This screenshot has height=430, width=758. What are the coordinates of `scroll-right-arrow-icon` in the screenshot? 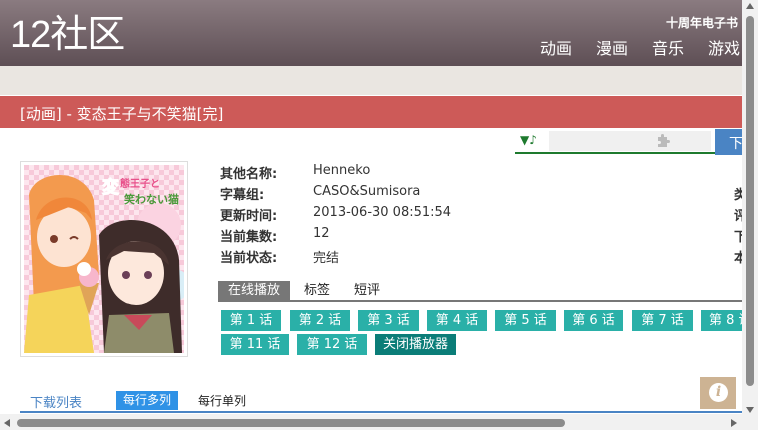 It's located at (734, 423).